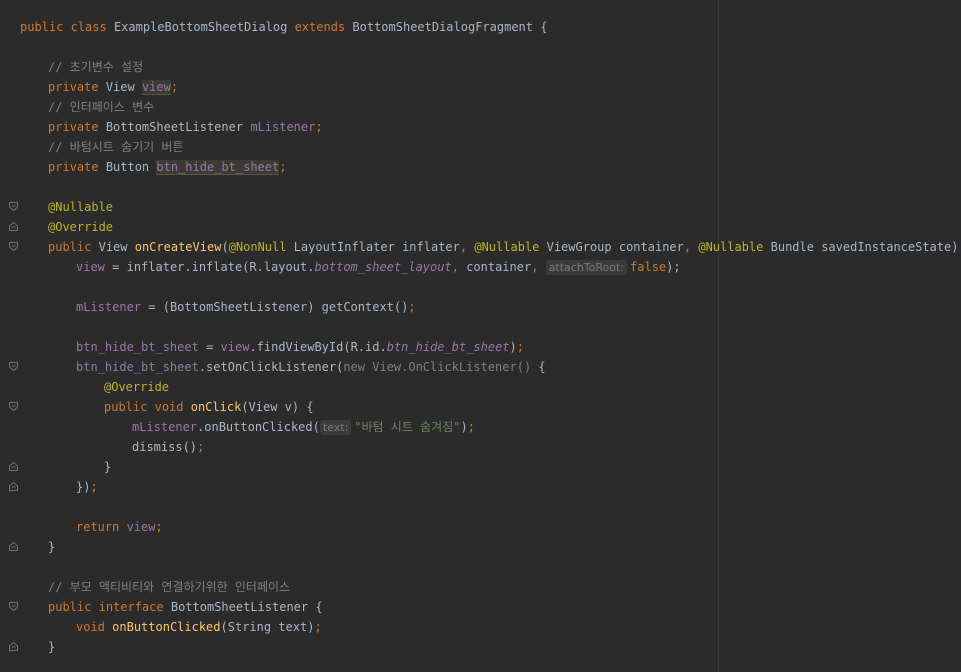 The width and height of the screenshot is (961, 672). I want to click on code-line-interface-method: void onButtonClicked(String text);, so click(199, 627).